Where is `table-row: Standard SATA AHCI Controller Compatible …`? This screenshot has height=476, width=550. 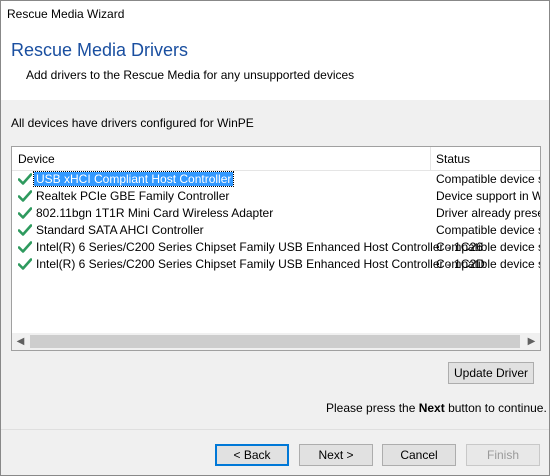 table-row: Standard SATA AHCI Controller Compatible … is located at coordinates (276, 230).